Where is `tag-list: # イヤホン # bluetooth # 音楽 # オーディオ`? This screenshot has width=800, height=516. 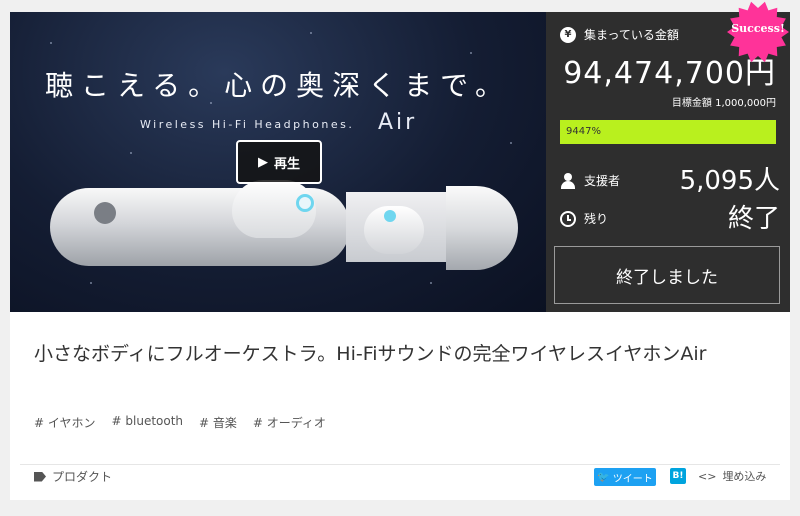
tag-list: # イヤホン # bluetooth # 音楽 # オーディオ is located at coordinates (180, 422).